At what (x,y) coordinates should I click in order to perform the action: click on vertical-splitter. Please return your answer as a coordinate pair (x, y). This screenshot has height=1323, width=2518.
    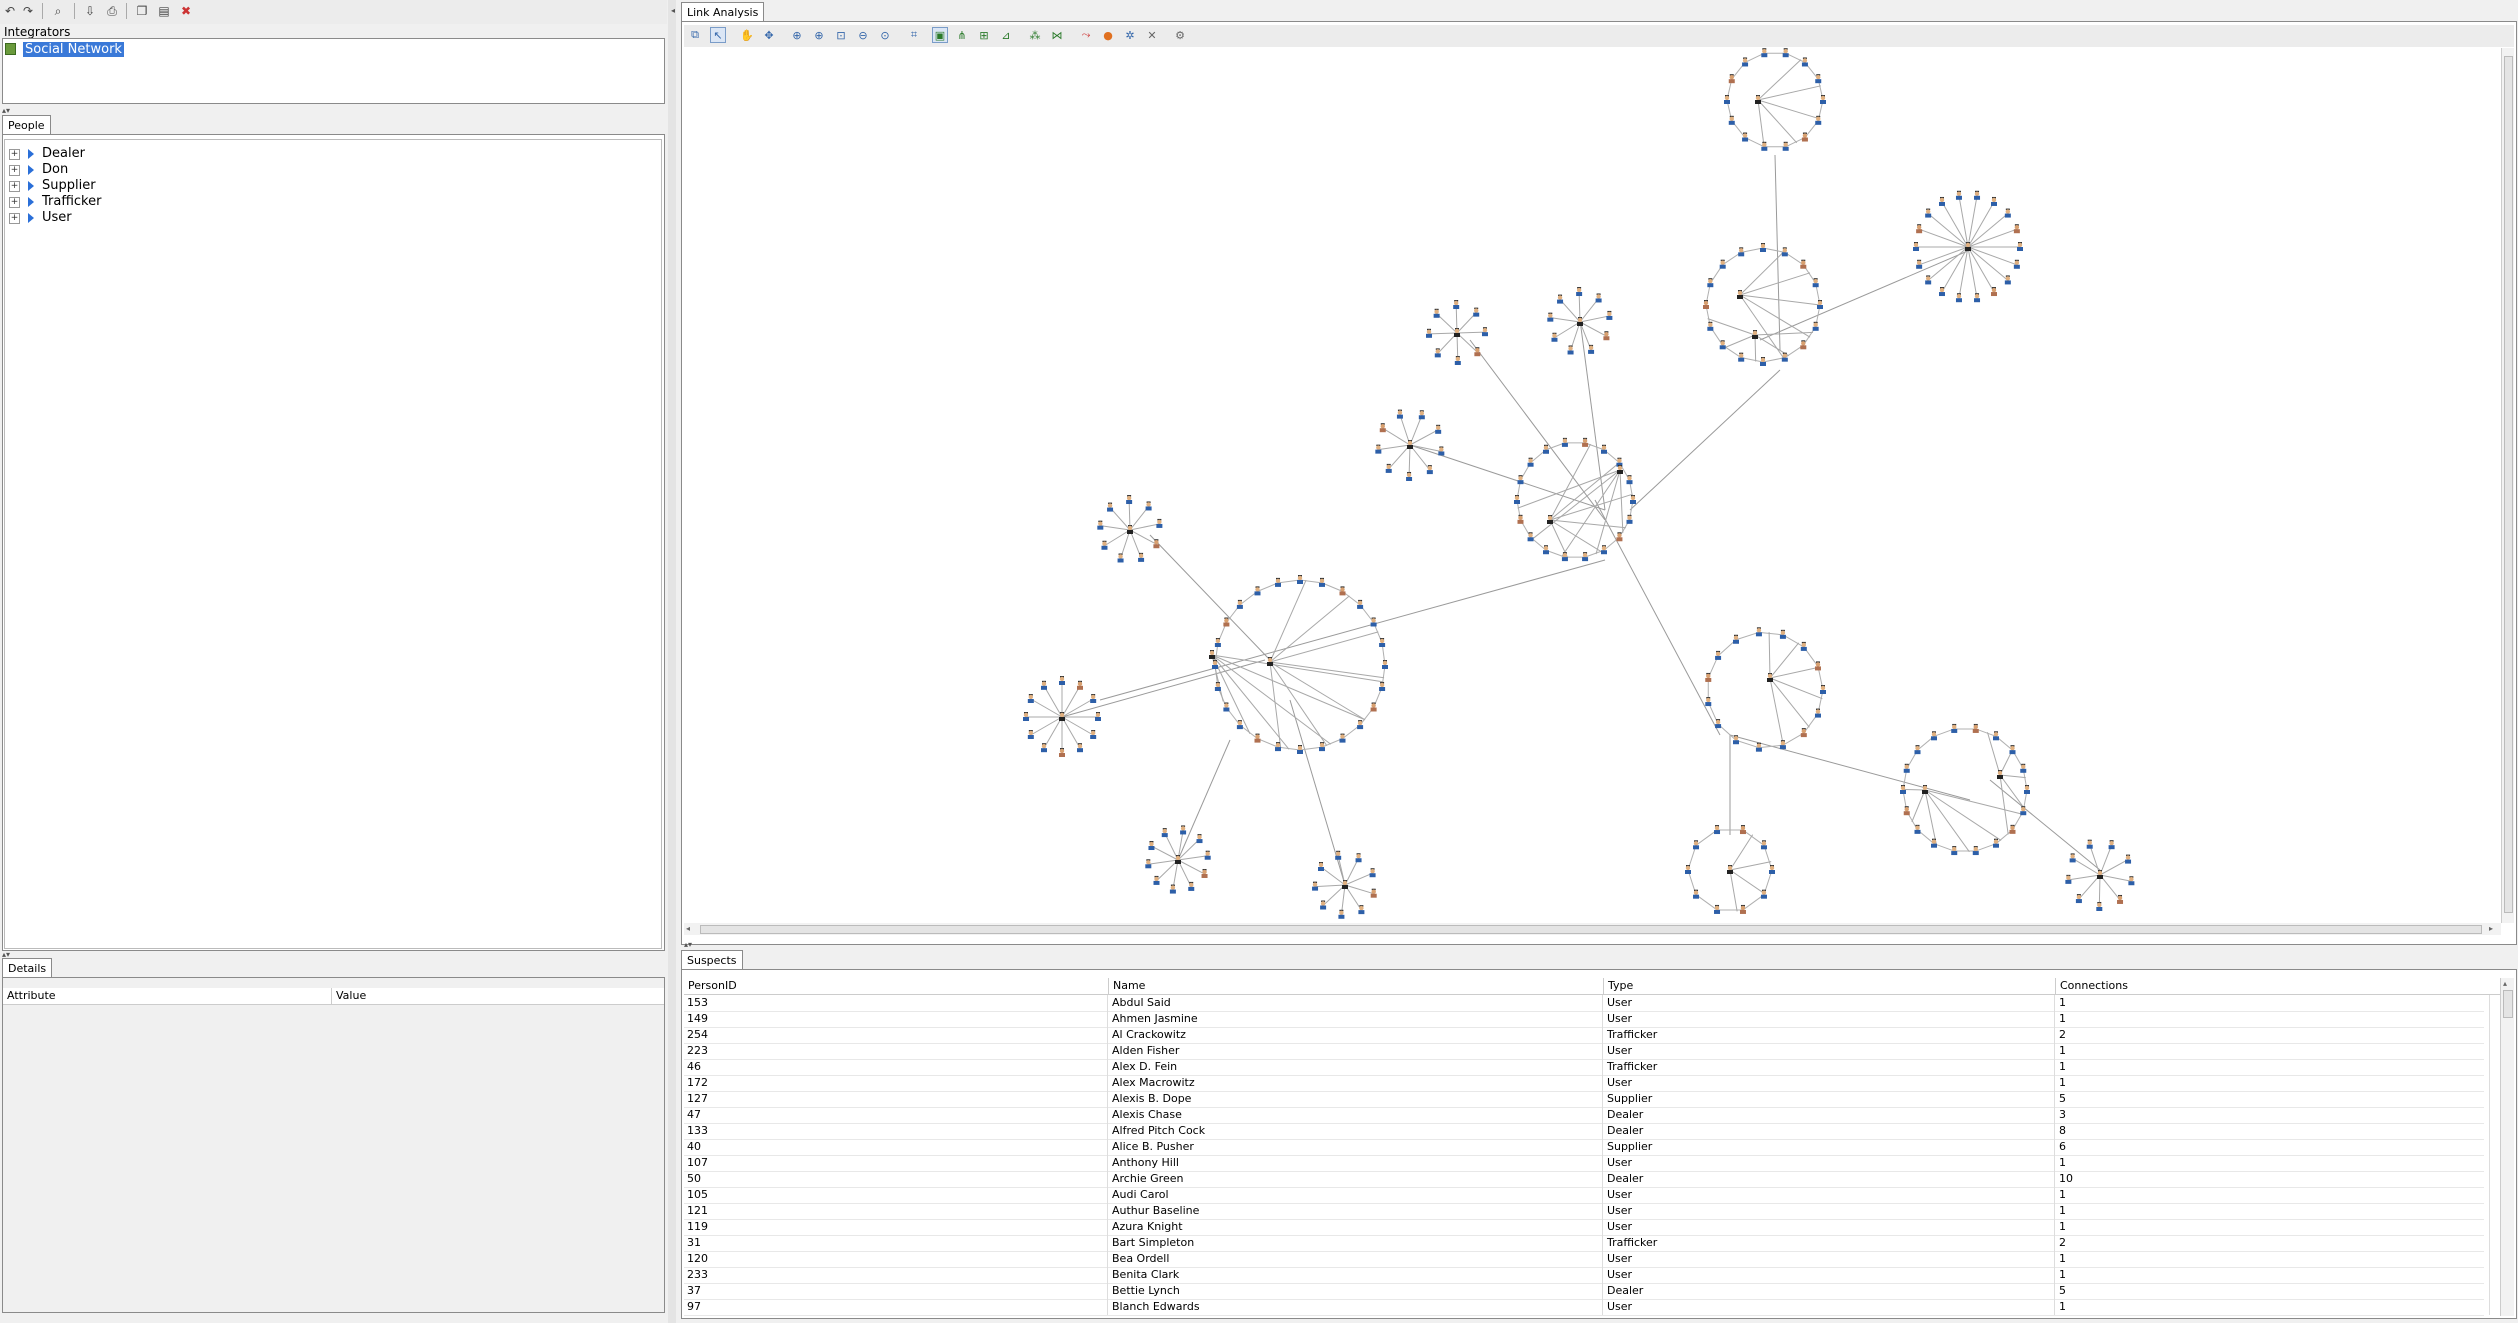
    Looking at the image, I should click on (672, 661).